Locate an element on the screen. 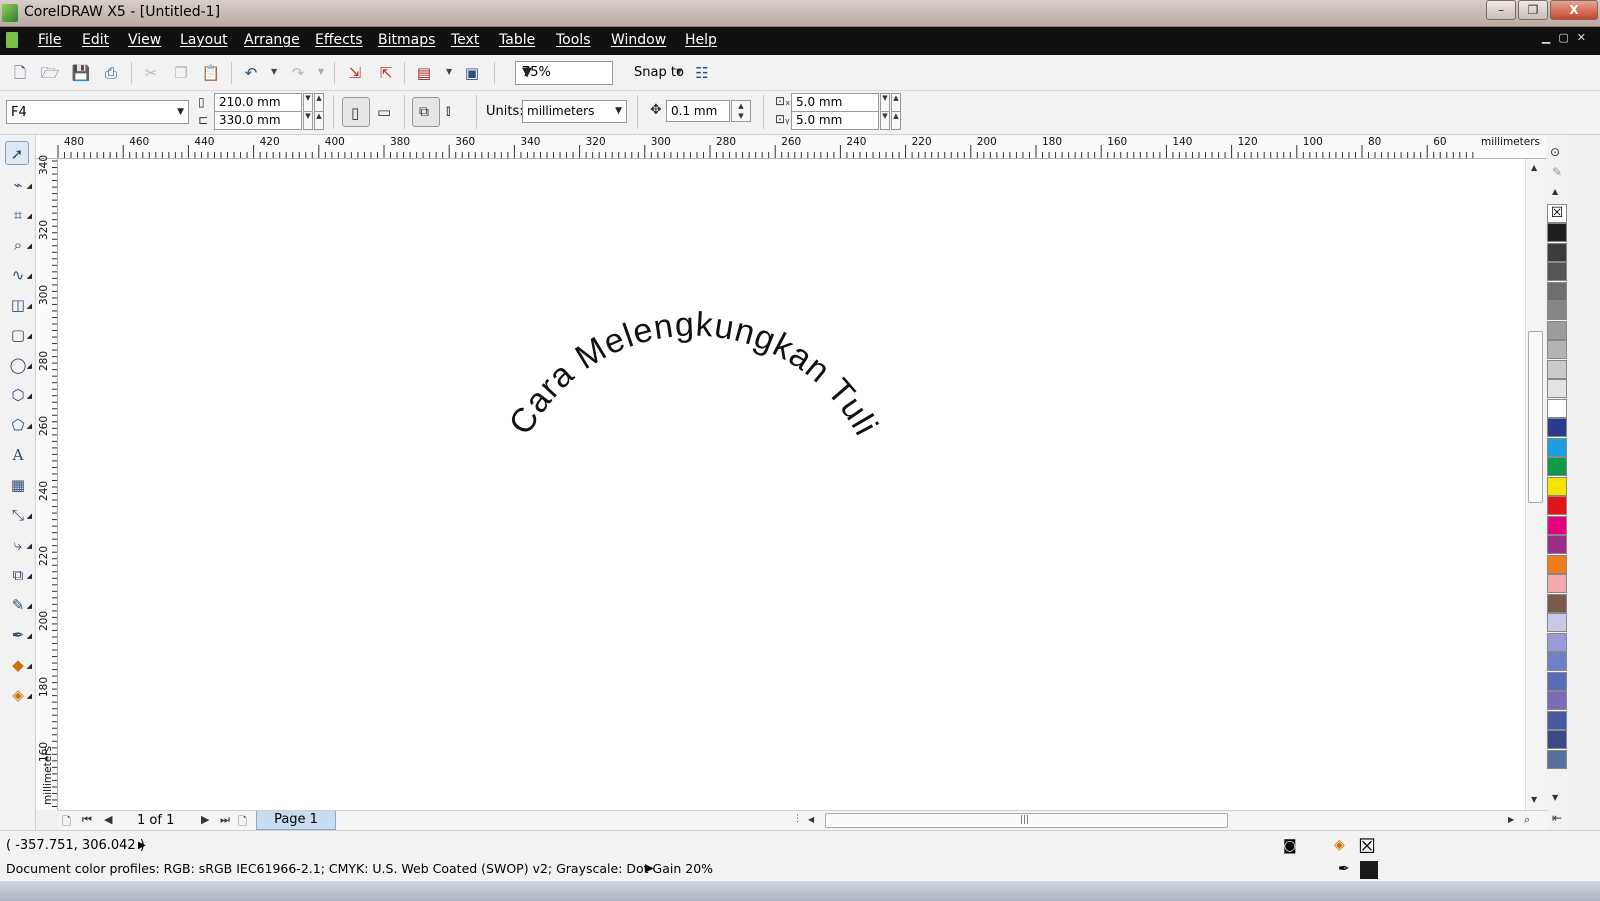  interactive-fill-tool-icon: ◈ ◢ is located at coordinates (19, 695).